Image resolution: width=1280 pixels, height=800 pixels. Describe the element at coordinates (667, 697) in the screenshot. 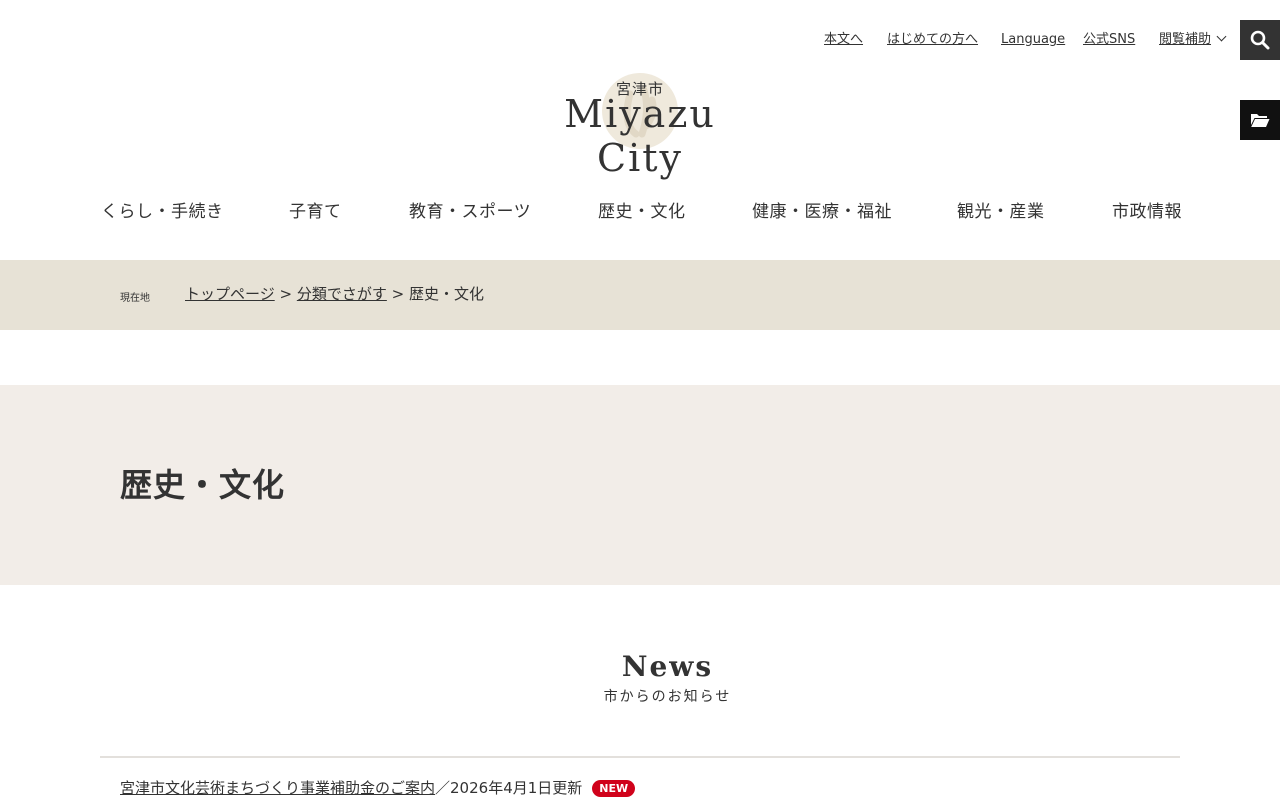

I see `news-subheading: 市からのお知らせ` at that location.